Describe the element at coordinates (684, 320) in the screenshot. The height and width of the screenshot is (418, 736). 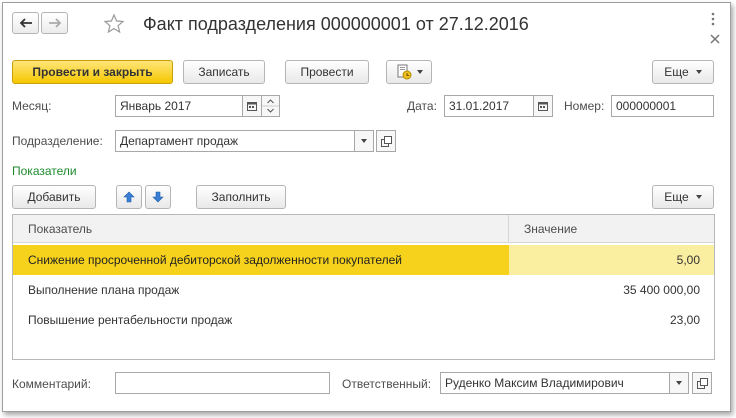
I see `indicator-value-cell: 23,00` at that location.